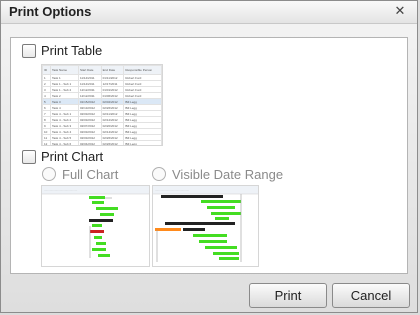 This screenshot has width=420, height=315. What do you see at coordinates (142, 70) in the screenshot?
I see `table-preview-header-cell: Responsible Person` at bounding box center [142, 70].